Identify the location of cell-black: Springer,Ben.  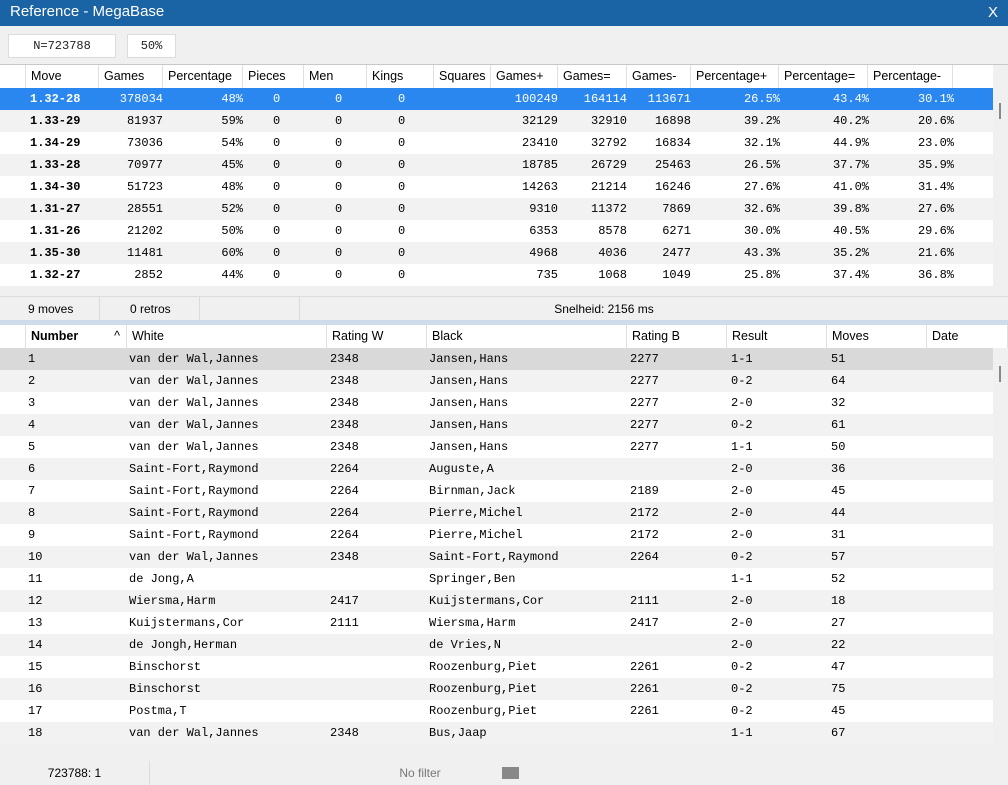
(472, 579).